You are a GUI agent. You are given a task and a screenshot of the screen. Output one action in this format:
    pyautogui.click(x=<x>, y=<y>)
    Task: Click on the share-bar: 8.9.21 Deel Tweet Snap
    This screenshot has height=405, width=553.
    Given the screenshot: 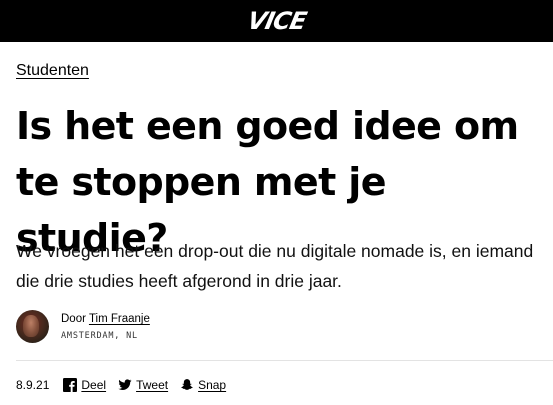 What is the action you would take?
    pyautogui.click(x=127, y=385)
    